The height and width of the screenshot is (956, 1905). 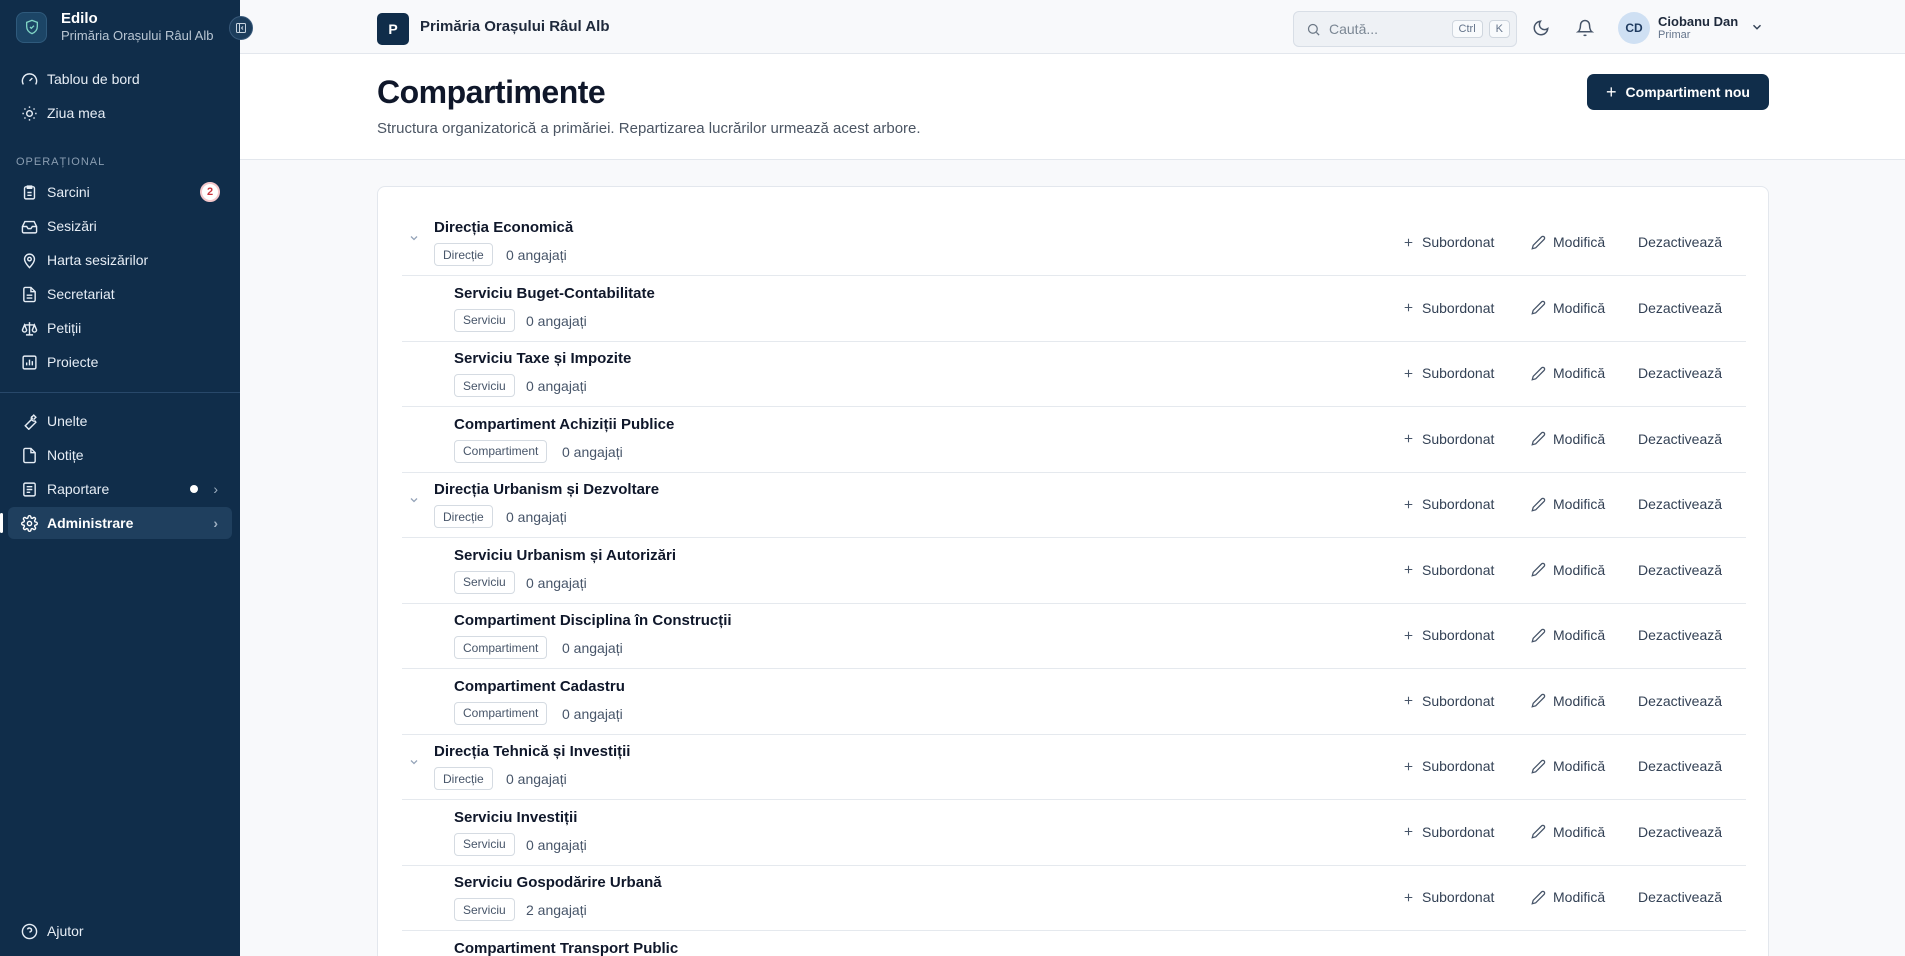 What do you see at coordinates (1585, 28) in the screenshot?
I see `notifications-button` at bounding box center [1585, 28].